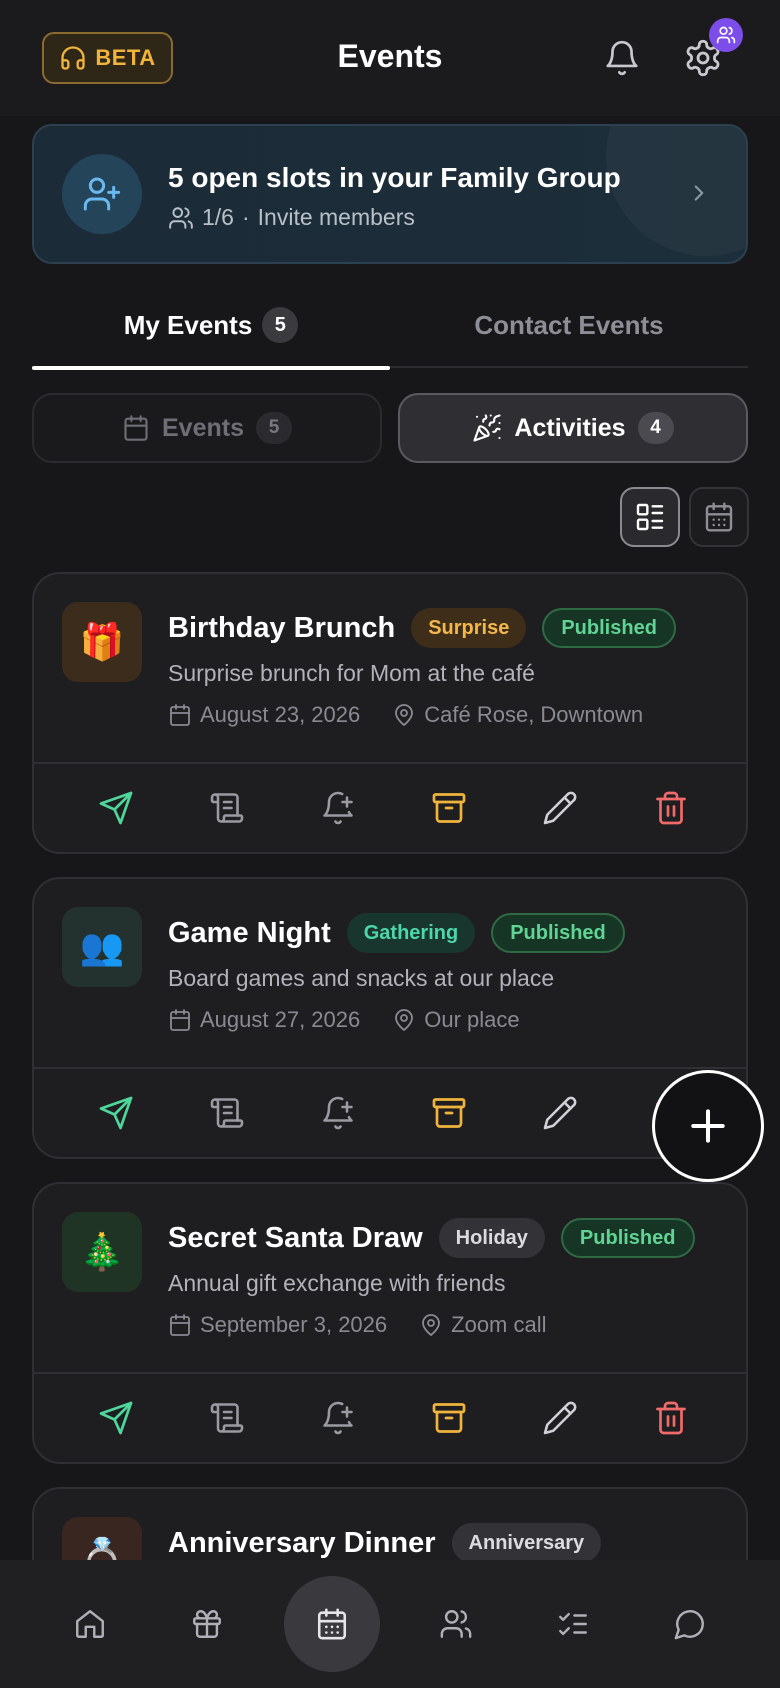  I want to click on event-date: August 23, 2026, so click(280, 714).